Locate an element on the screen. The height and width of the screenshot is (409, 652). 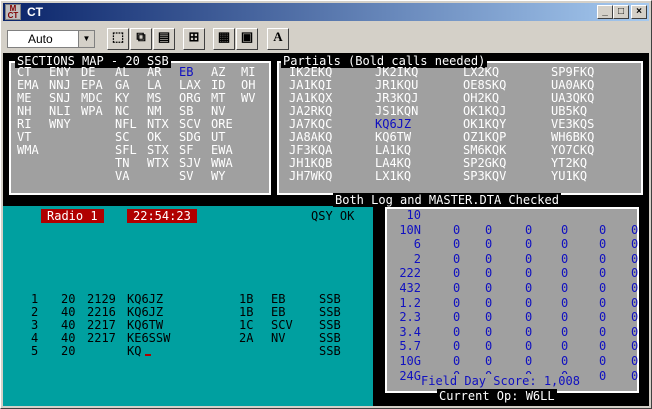
properties-icon: ▦ is located at coordinates (224, 39).